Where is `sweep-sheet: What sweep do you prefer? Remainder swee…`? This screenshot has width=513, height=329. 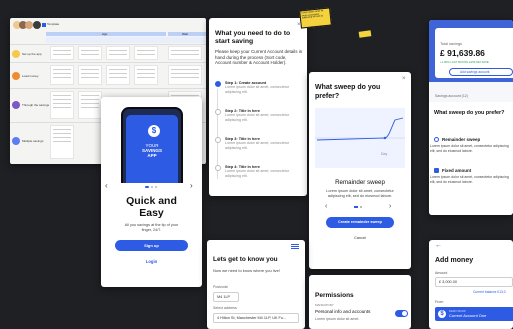
sweep-sheet: What sweep do you prefer? Remainder swee… is located at coordinates (471, 158).